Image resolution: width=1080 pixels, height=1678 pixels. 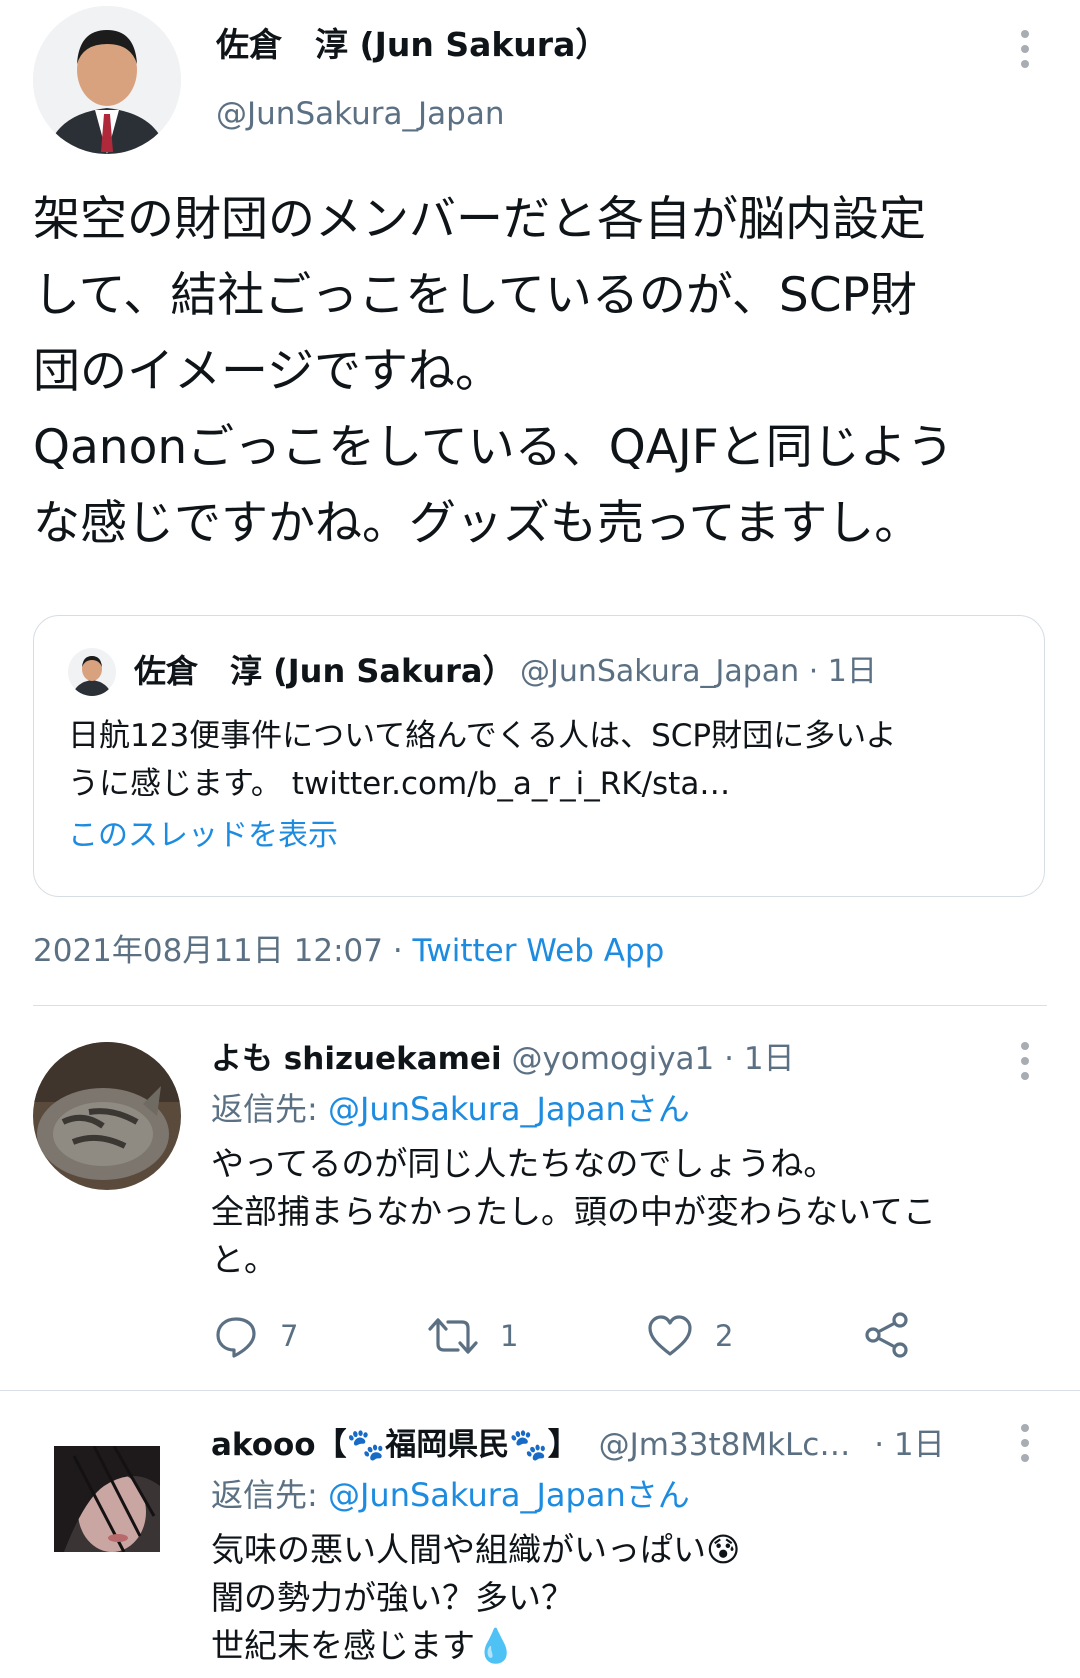 I want to click on tweet-text-line: 架空の財団のメンバーだと各自が脳内設定, so click(x=479, y=219).